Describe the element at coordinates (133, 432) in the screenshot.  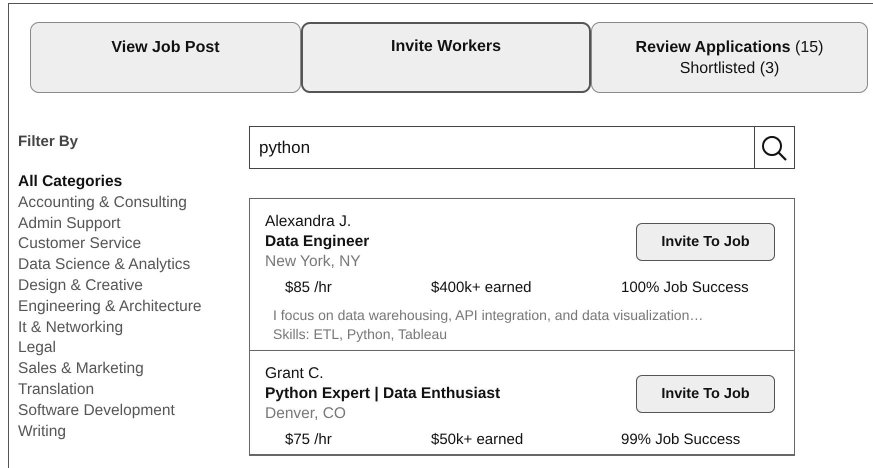
I see `category-item: Writing` at that location.